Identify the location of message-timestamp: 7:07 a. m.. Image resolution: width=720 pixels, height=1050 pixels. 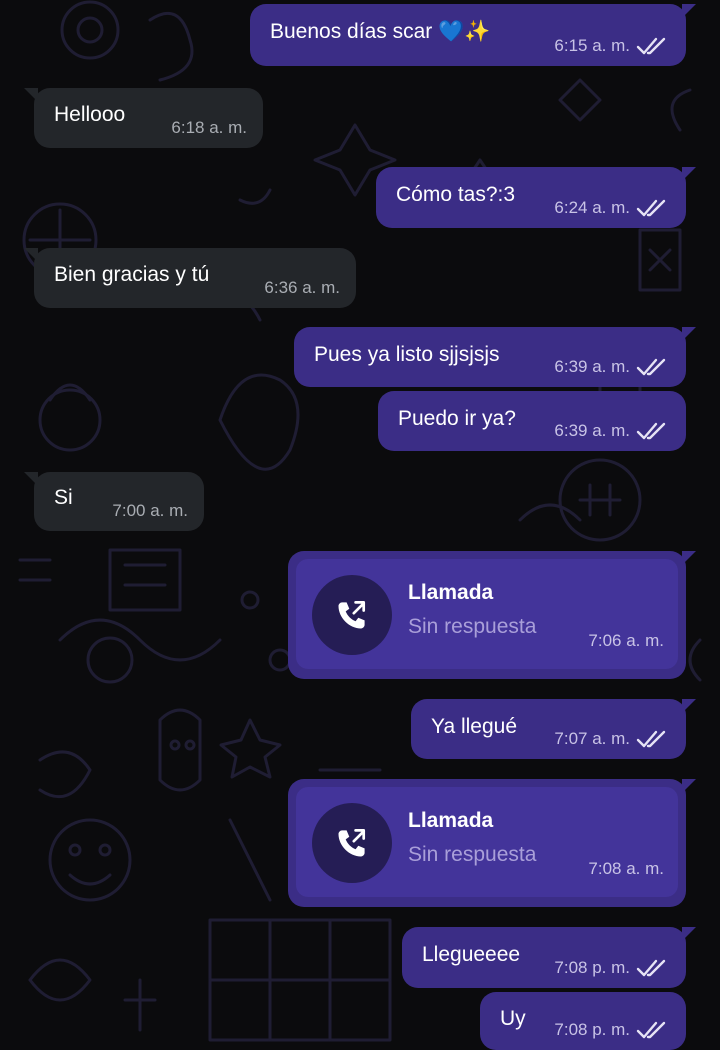
(592, 738).